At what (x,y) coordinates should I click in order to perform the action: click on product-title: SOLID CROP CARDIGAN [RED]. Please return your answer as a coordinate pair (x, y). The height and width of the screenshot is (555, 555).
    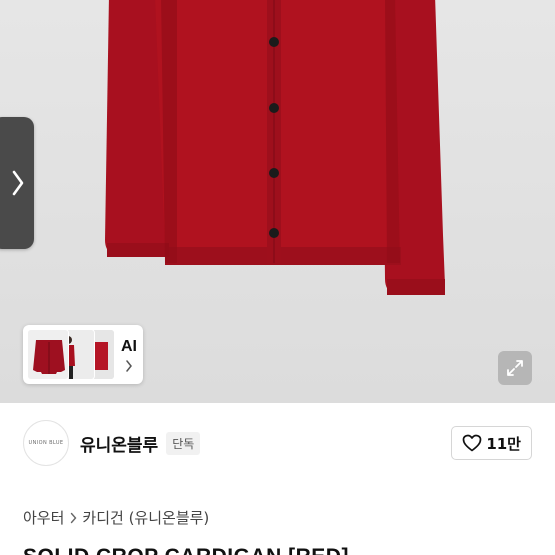
    Looking at the image, I should click on (186, 550).